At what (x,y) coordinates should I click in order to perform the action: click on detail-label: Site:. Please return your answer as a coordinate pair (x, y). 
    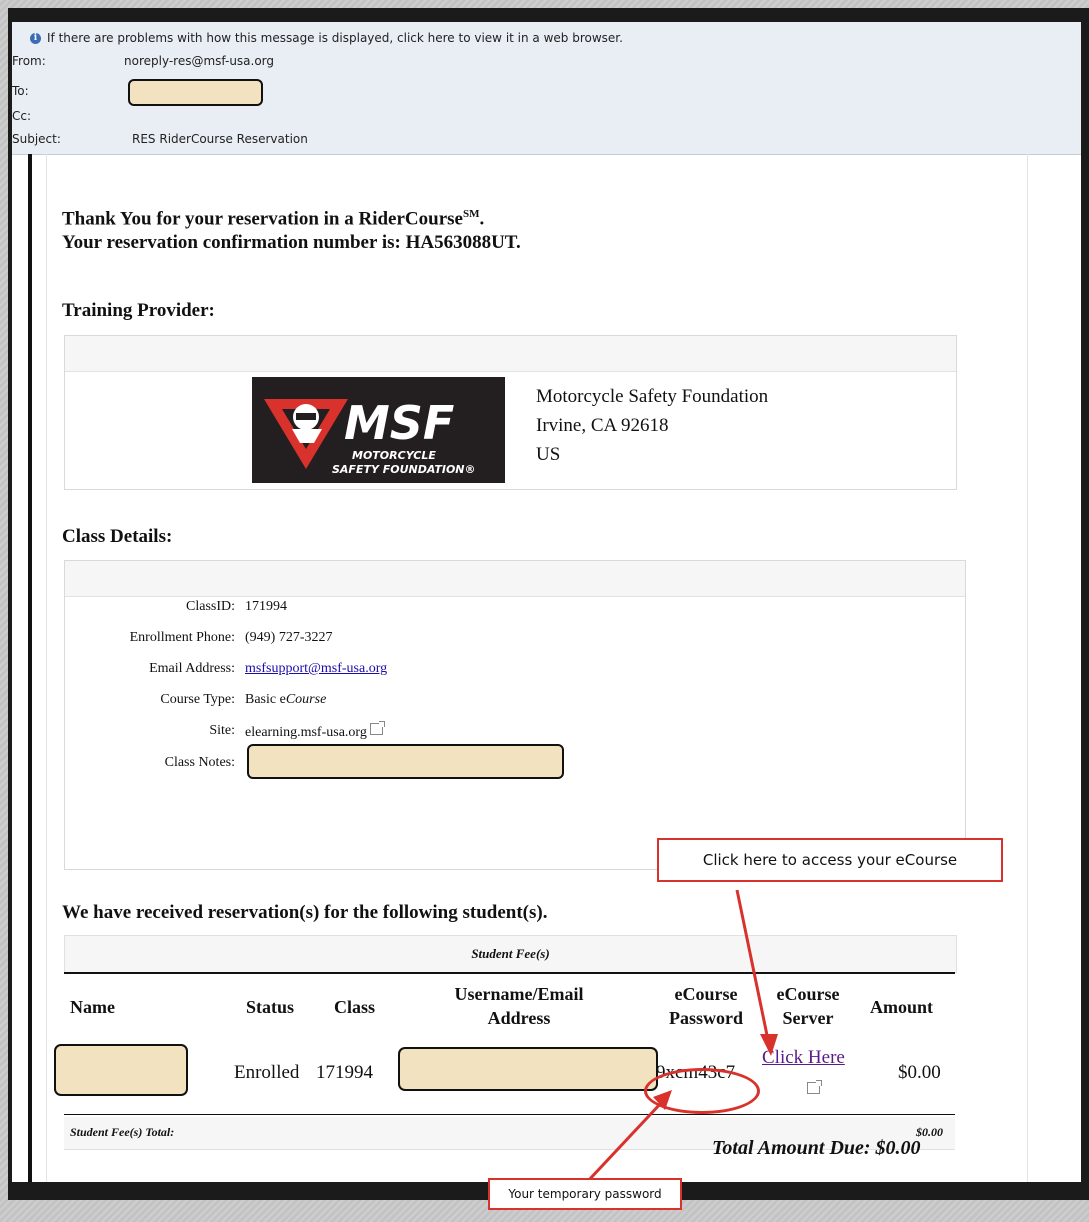
    Looking at the image, I should click on (222, 730).